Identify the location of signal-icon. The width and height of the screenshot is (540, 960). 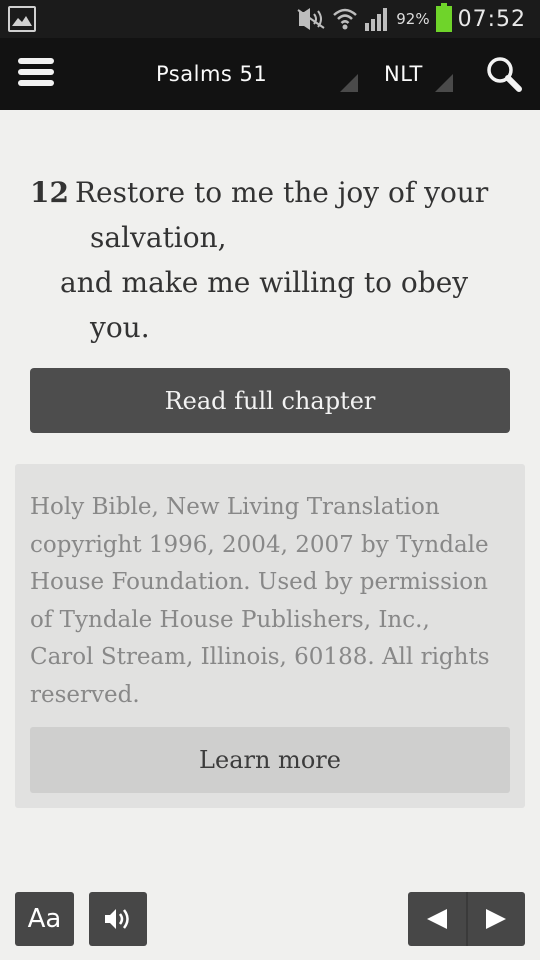
(376, 19).